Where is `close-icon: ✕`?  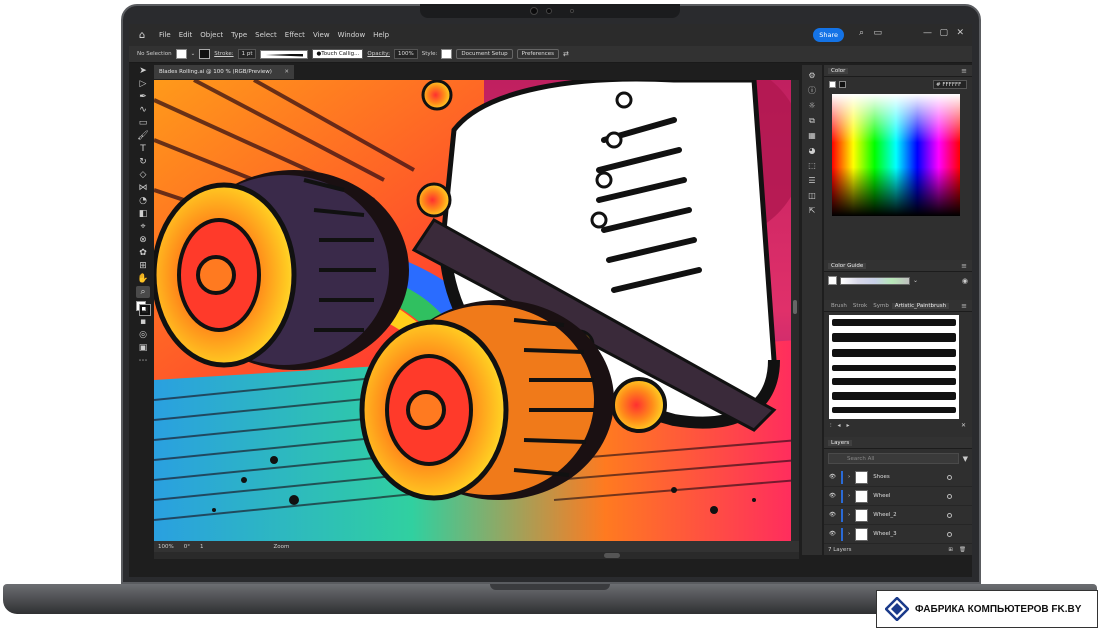 close-icon: ✕ is located at coordinates (960, 33).